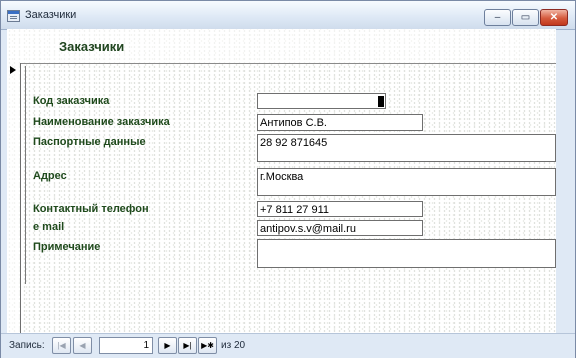  Describe the element at coordinates (126, 345) in the screenshot. I see `current-record-input: 1` at that location.